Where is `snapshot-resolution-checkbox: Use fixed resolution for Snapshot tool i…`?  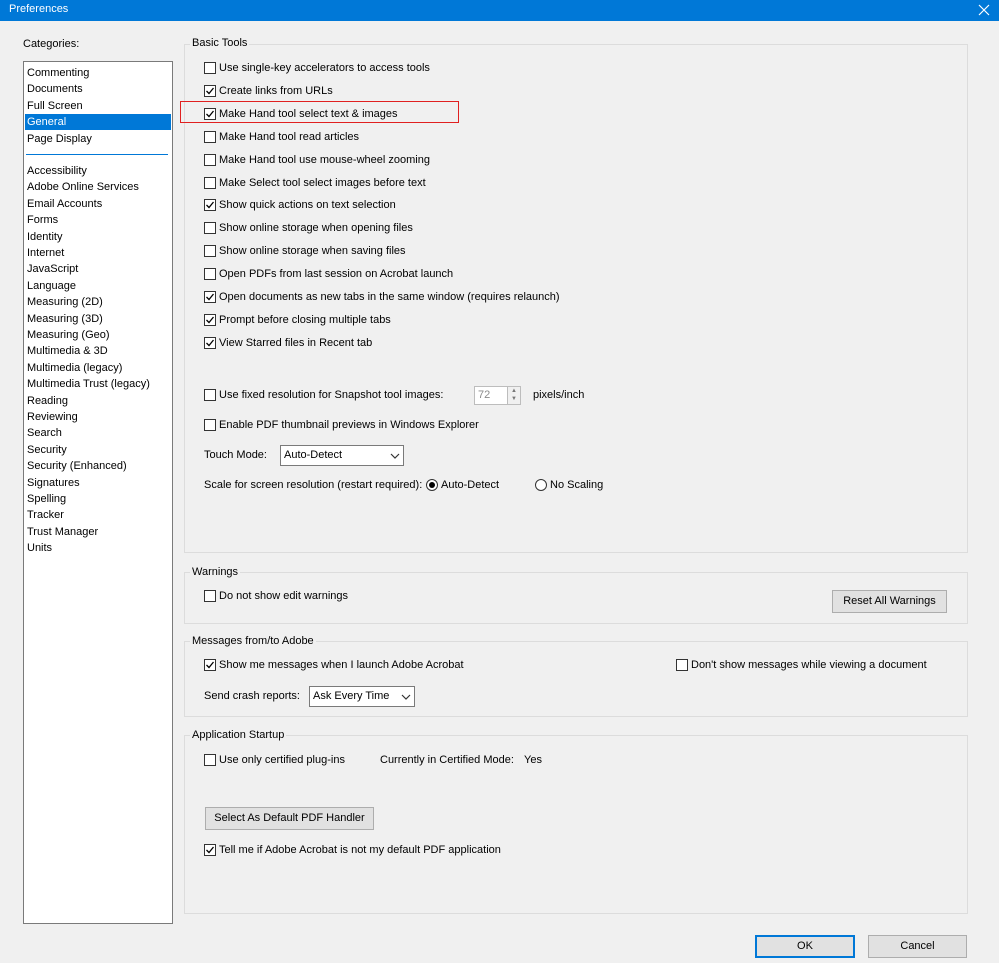 snapshot-resolution-checkbox: Use fixed resolution for Snapshot tool i… is located at coordinates (323, 395).